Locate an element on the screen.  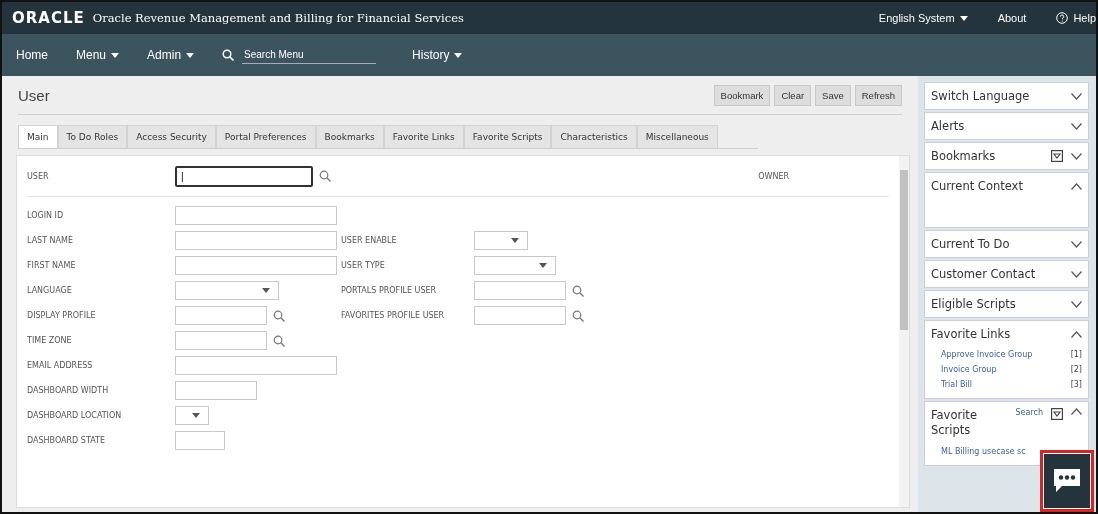
scrollbar is located at coordinates (904, 331).